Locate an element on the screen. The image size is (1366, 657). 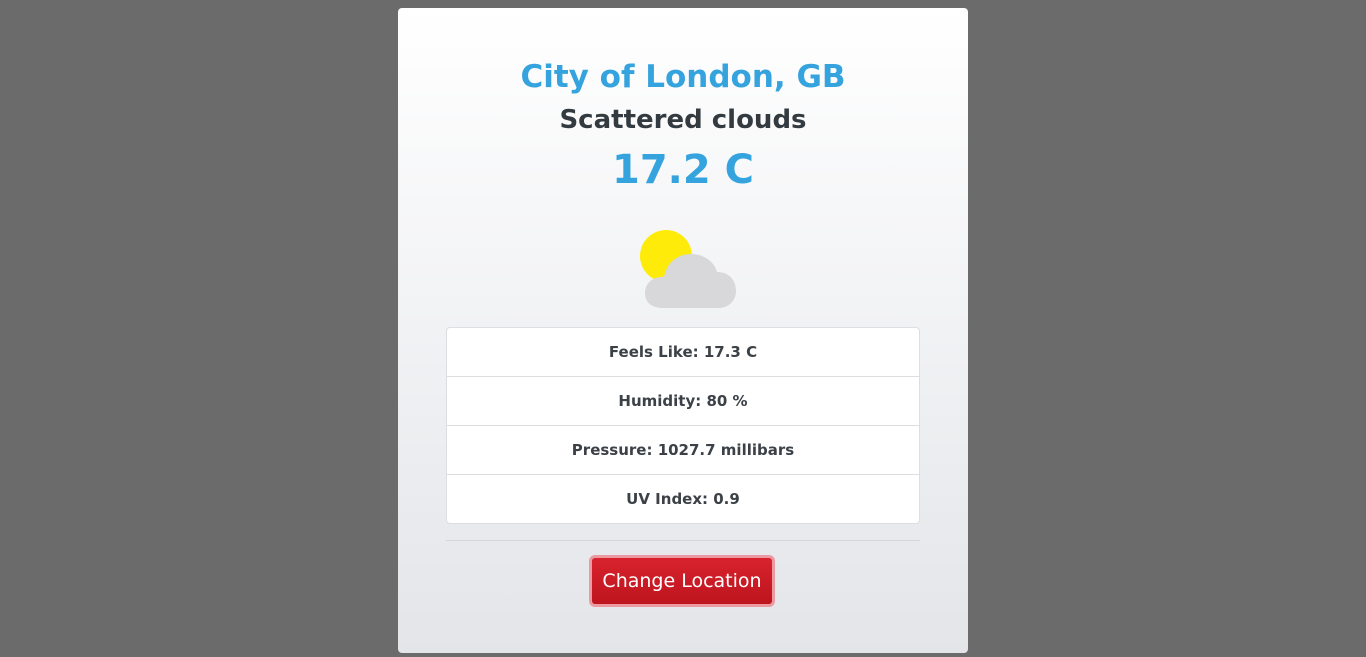
change-location-button: Change Location is located at coordinates (682, 581).